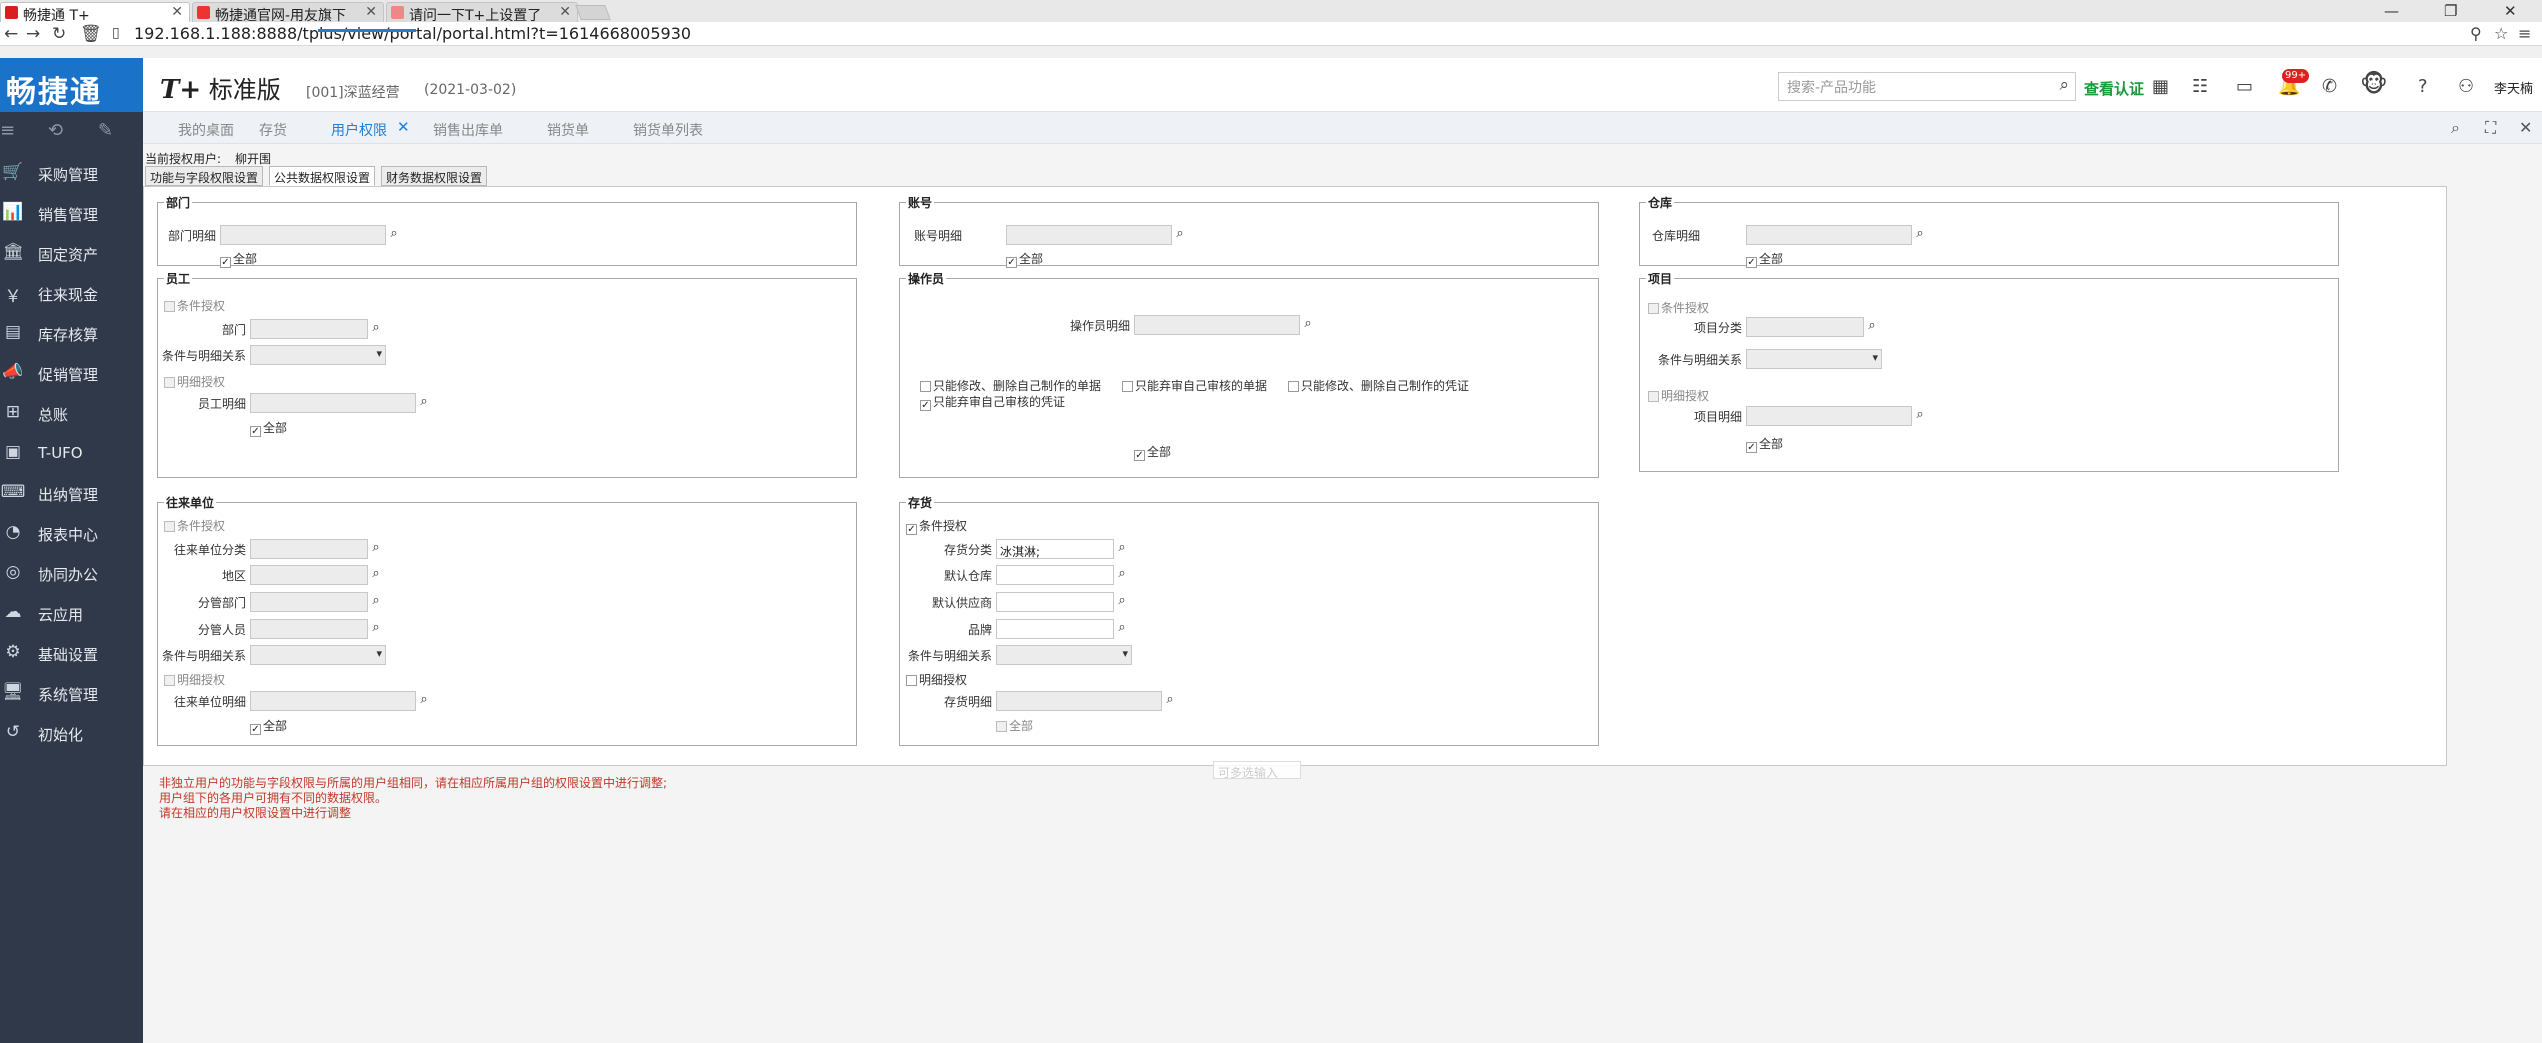  What do you see at coordinates (71, 334) in the screenshot?
I see `sidebar-item-inventory: ▤ 库存核算` at bounding box center [71, 334].